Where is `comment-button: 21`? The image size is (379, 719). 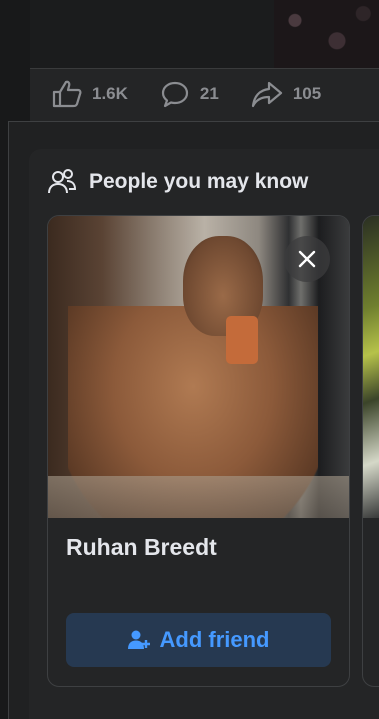 comment-button: 21 is located at coordinates (189, 94).